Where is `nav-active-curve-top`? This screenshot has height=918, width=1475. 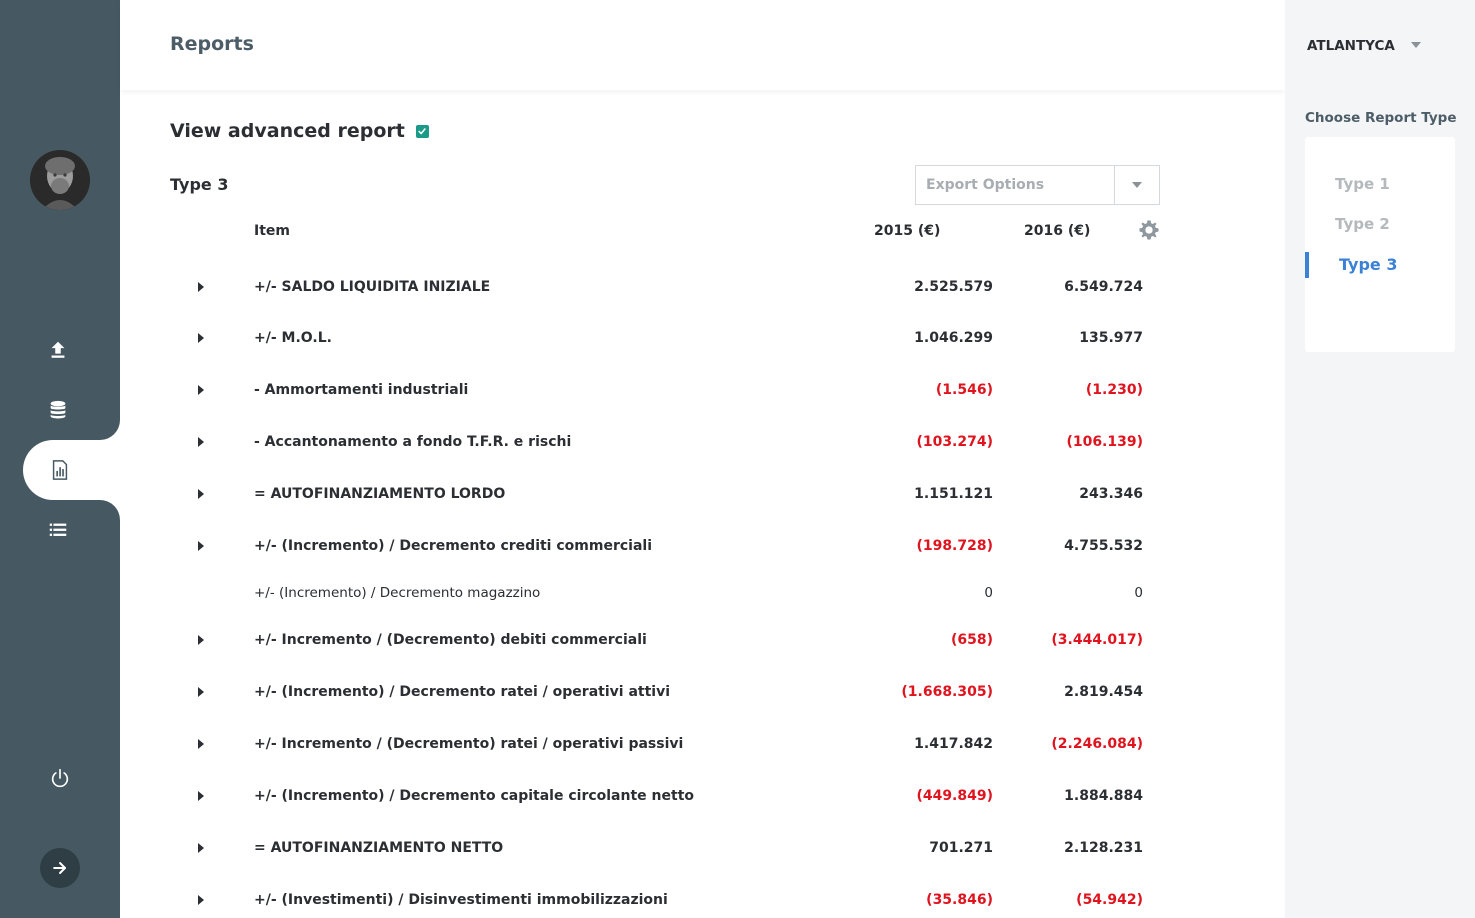 nav-active-curve-top is located at coordinates (110, 430).